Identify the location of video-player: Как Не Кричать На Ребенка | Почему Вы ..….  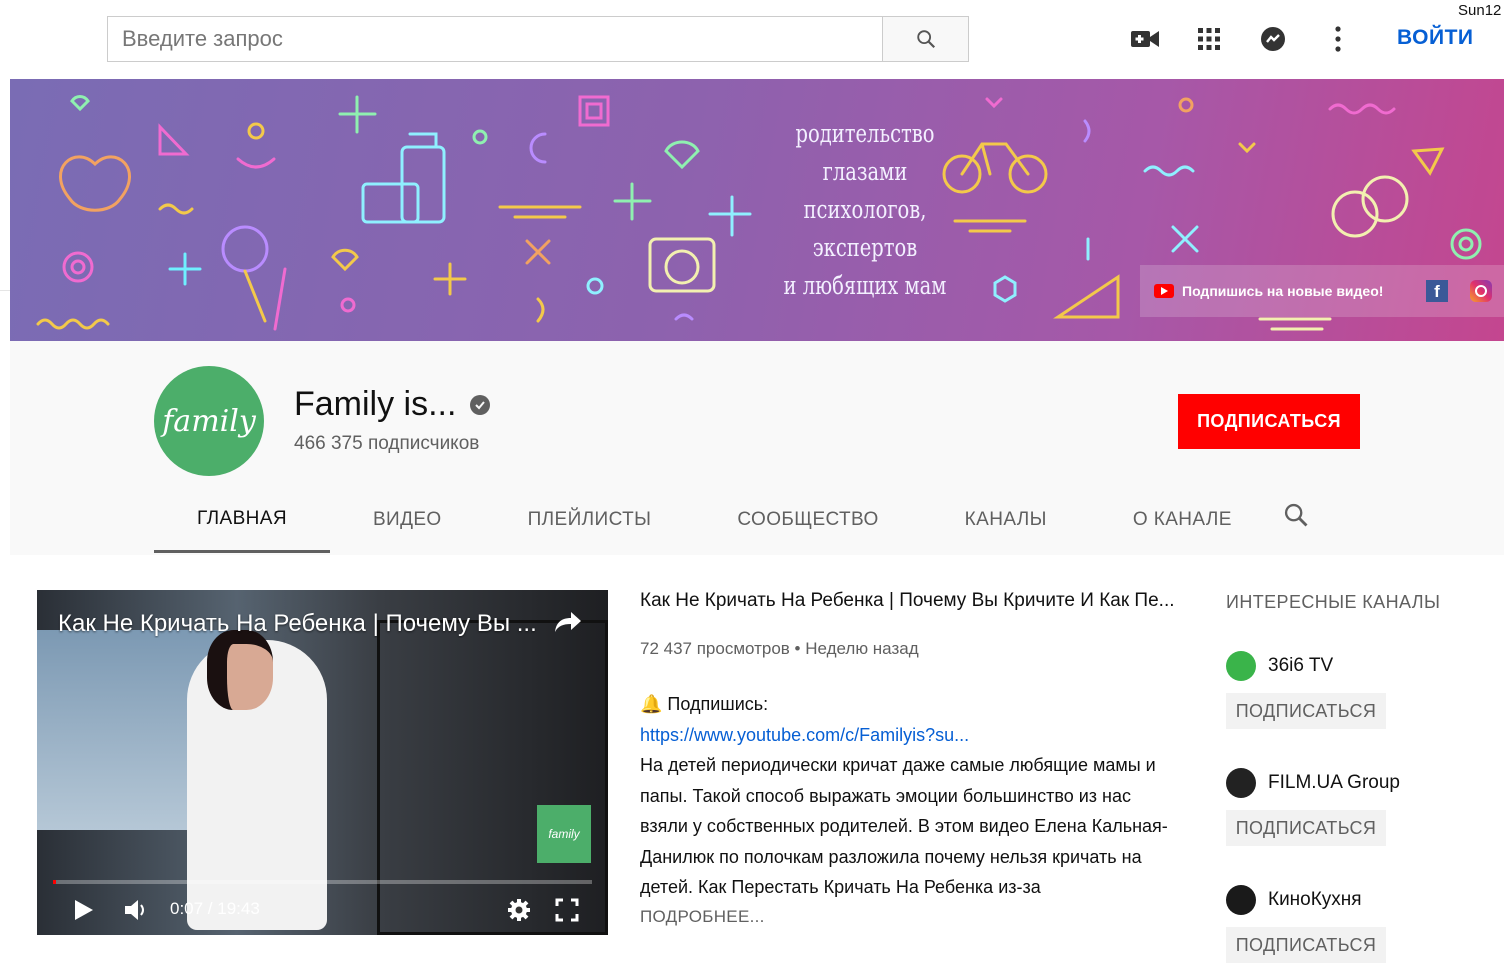
(322, 762).